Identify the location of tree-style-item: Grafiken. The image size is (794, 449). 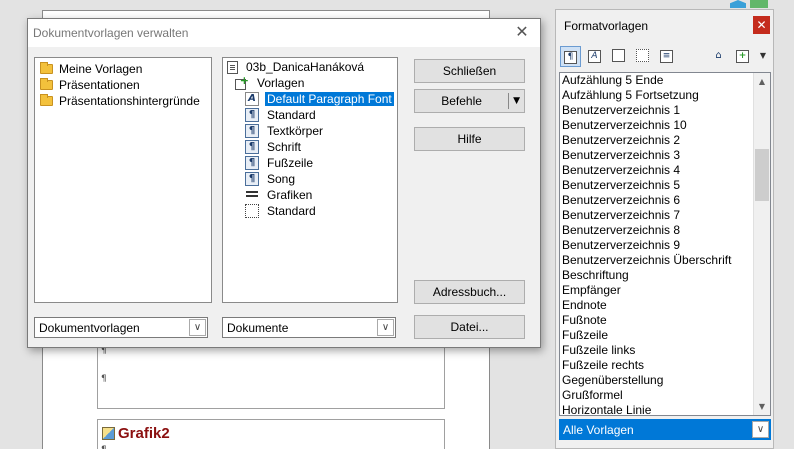
(279, 195).